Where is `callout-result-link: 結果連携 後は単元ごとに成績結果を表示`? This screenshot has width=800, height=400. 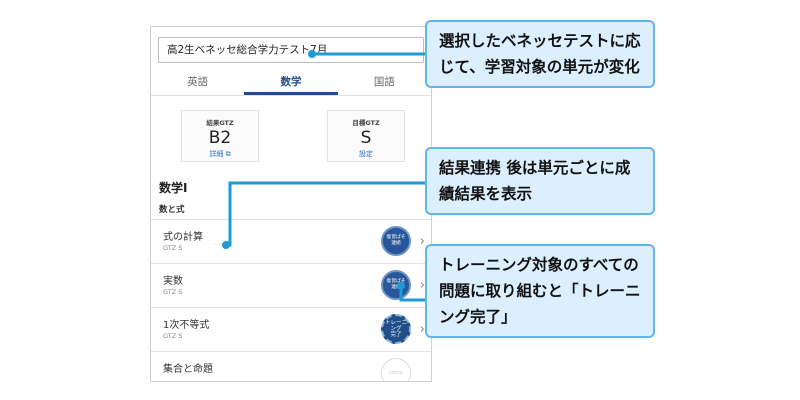 callout-result-link: 結果連携 後は単元ごとに成績結果を表示 is located at coordinates (540, 181).